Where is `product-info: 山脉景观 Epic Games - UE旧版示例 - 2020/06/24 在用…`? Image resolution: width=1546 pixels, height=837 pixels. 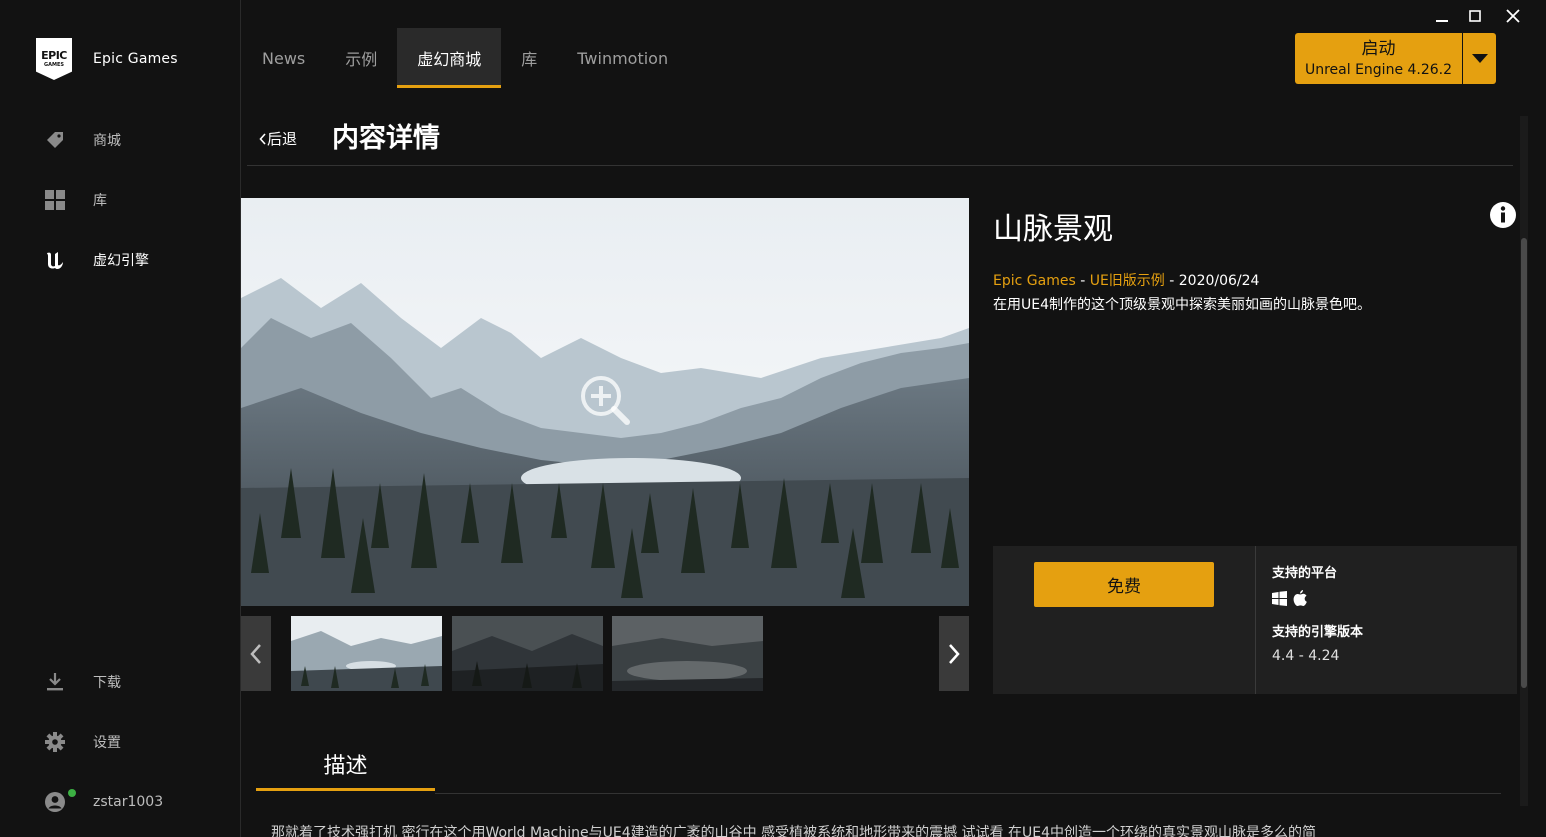
product-info: 山脉景观 Epic Games - UE旧版示例 - 2020/06/24 在用… is located at coordinates (1258, 256).